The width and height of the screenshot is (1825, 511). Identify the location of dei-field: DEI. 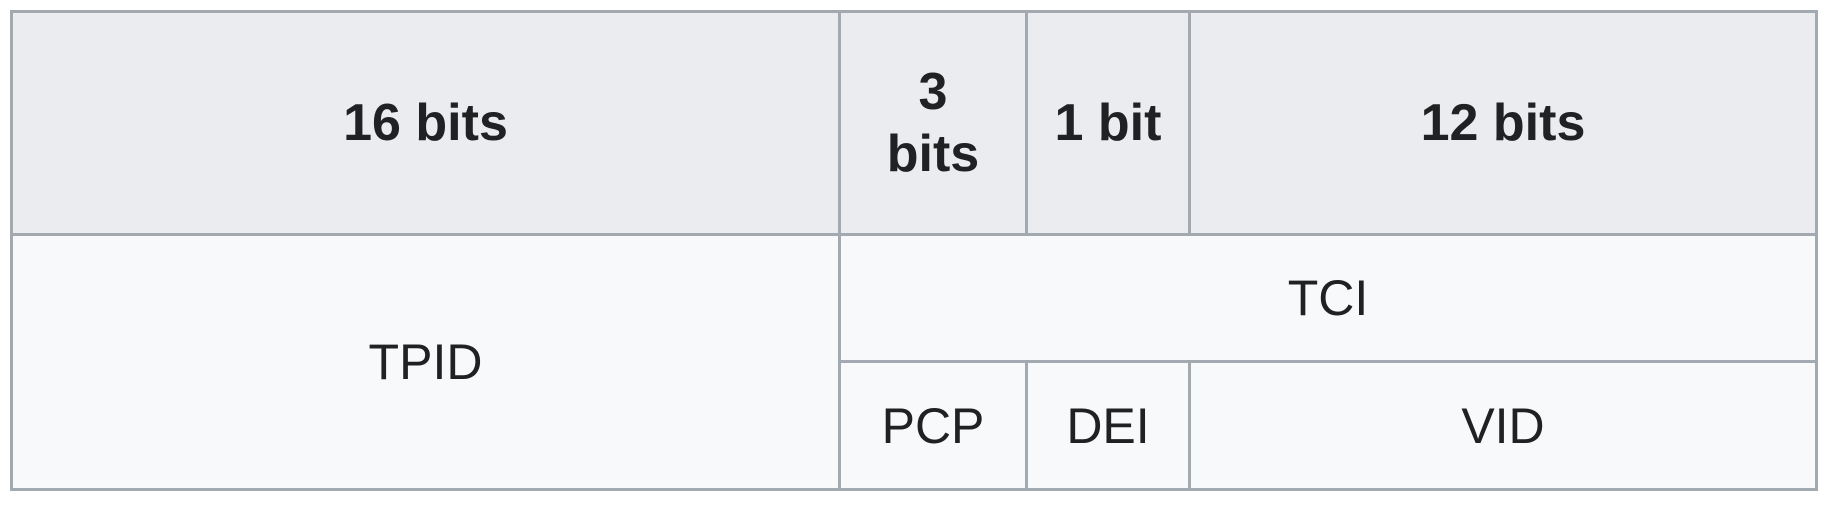
(1108, 425).